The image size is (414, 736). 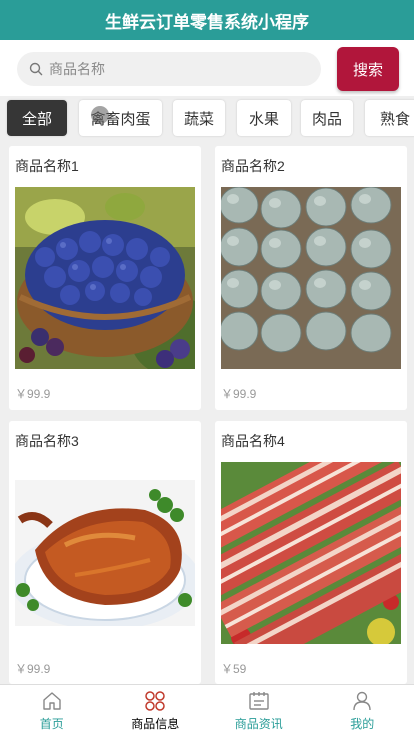 What do you see at coordinates (51, 724) in the screenshot?
I see `tab-label: 首页` at bounding box center [51, 724].